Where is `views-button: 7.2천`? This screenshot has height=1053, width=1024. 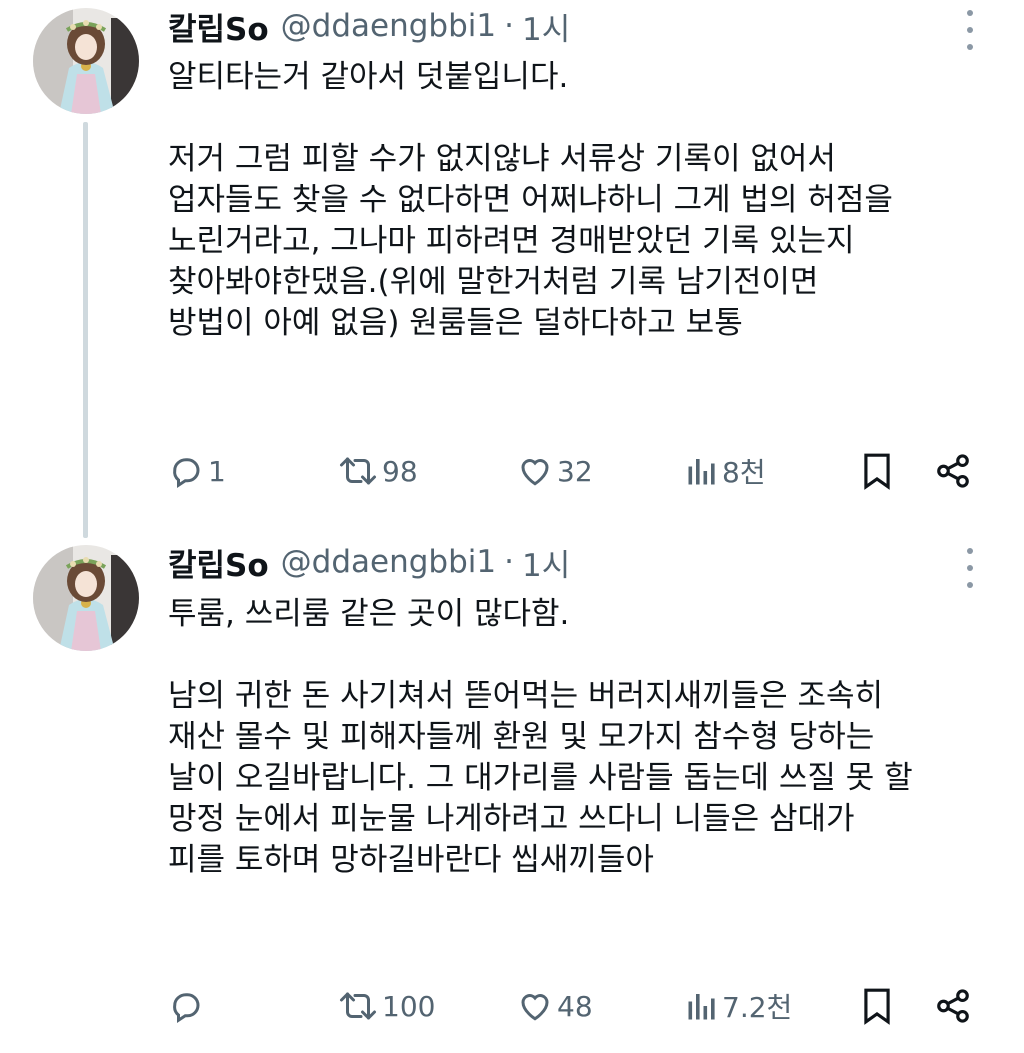
views-button: 7.2천 is located at coordinates (739, 1006).